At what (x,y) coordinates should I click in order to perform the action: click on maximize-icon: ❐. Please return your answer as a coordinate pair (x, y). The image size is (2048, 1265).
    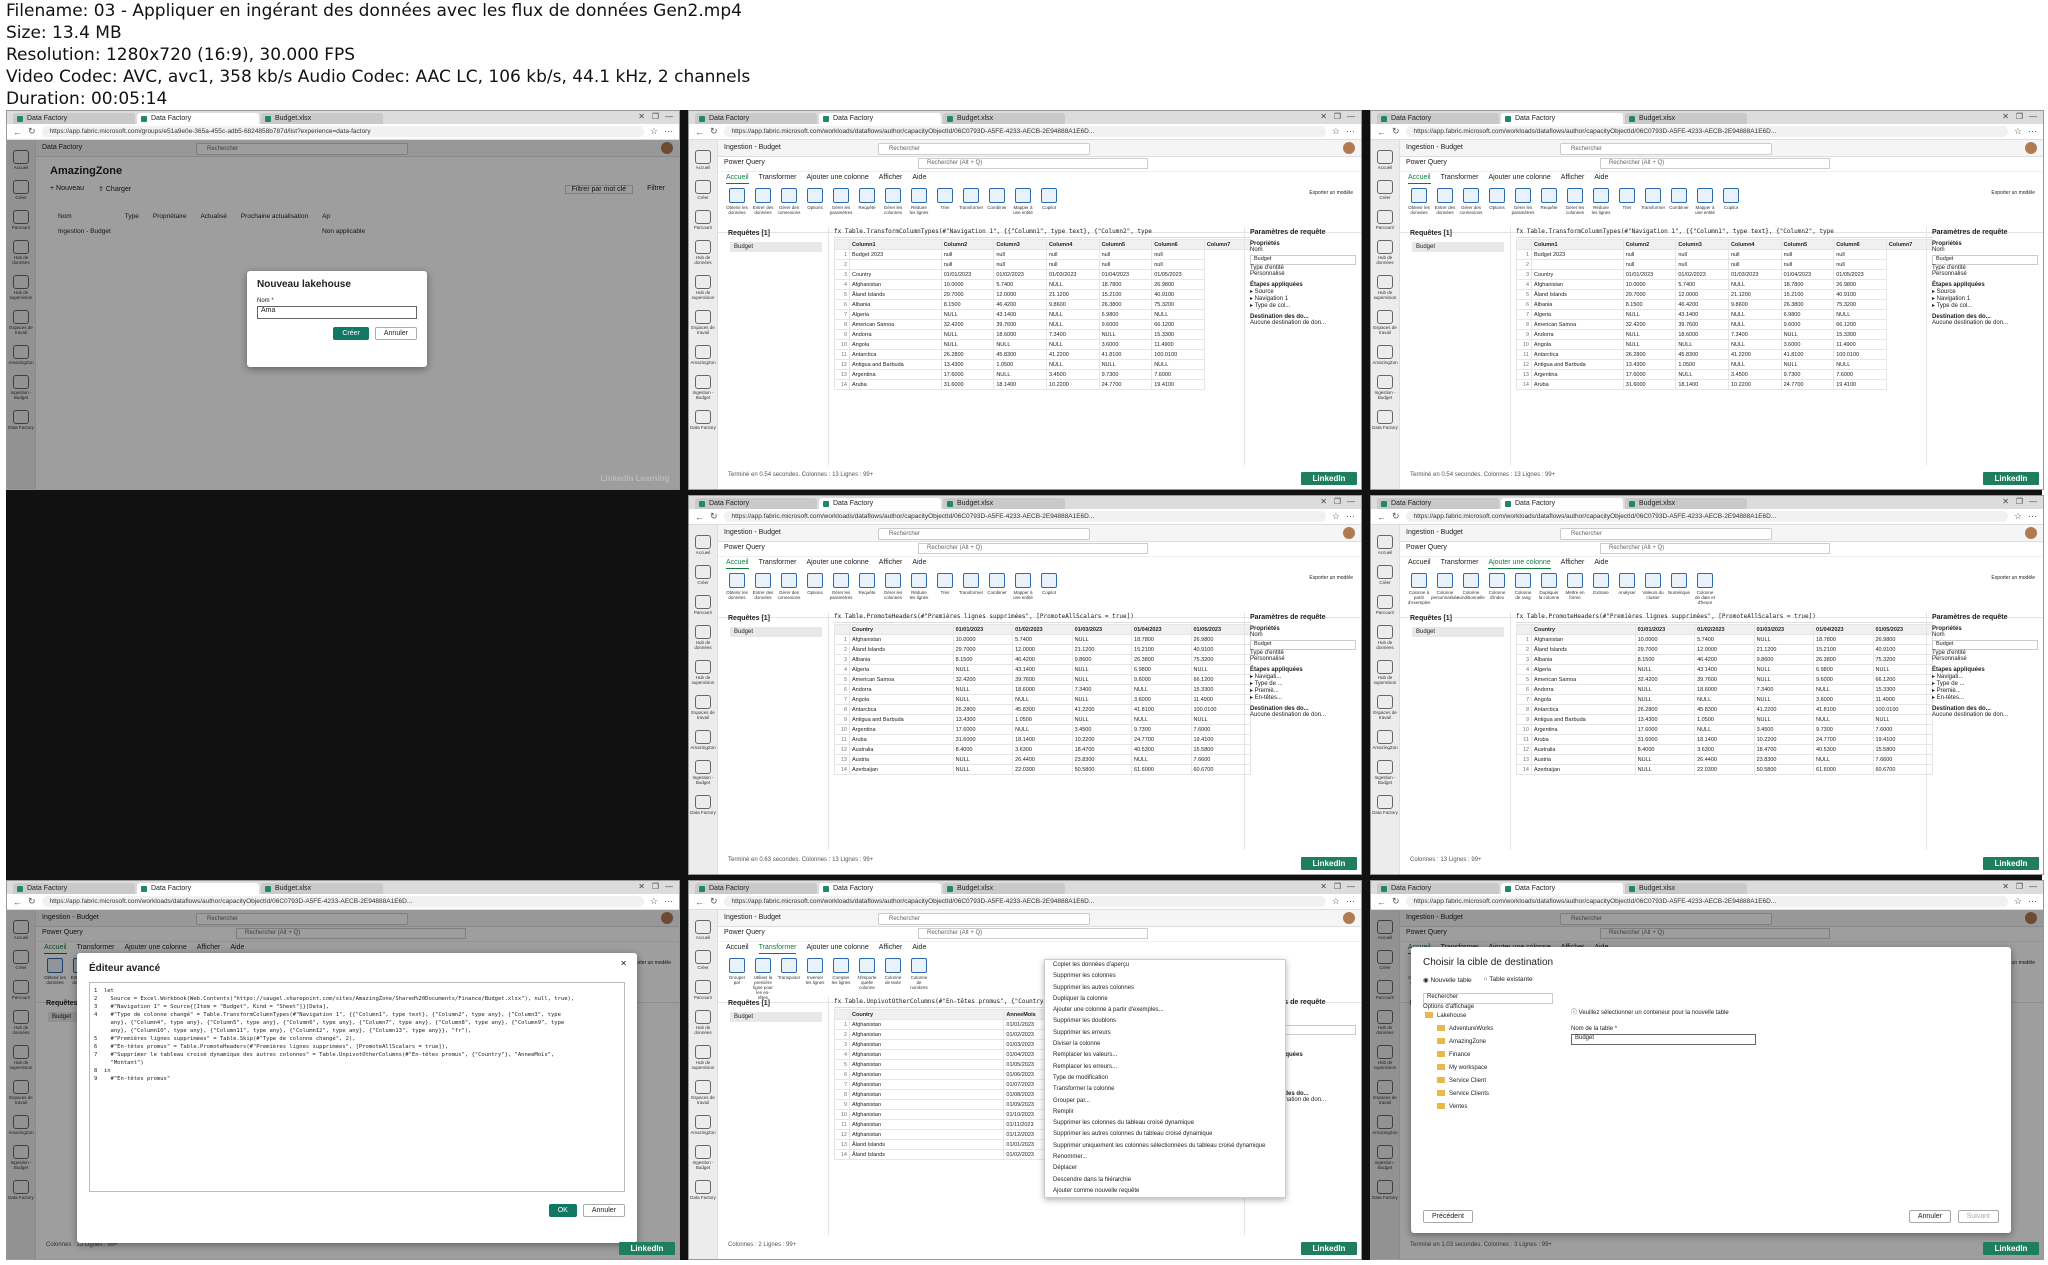
    Looking at the image, I should click on (2019, 886).